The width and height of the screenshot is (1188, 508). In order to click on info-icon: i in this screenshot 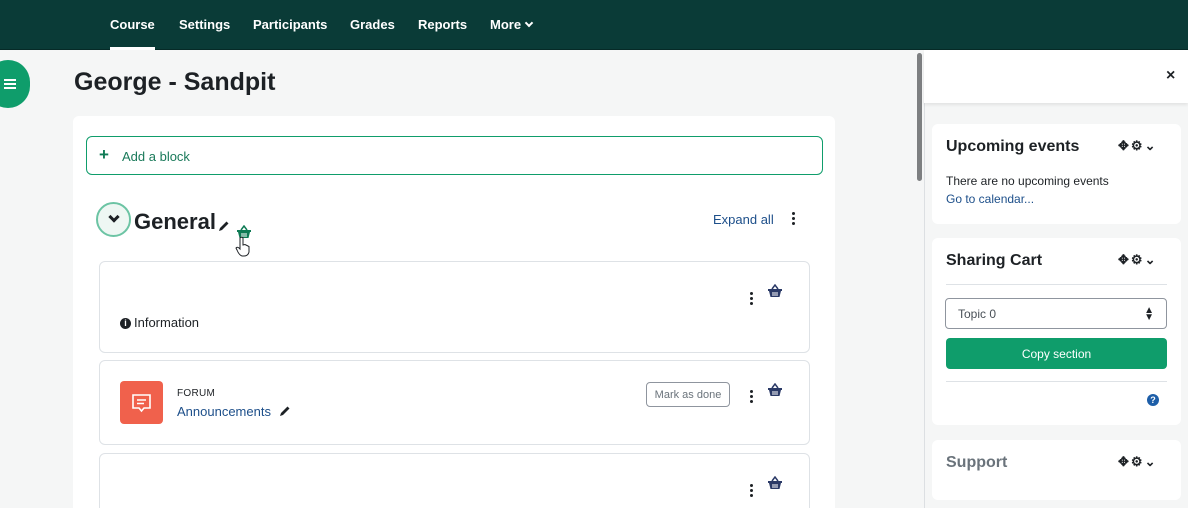, I will do `click(125, 323)`.